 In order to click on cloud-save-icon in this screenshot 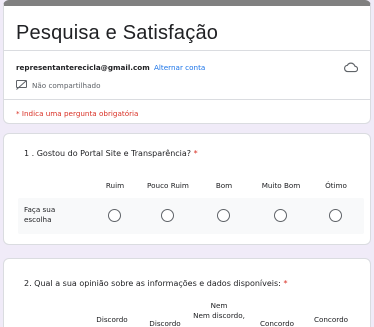, I will do `click(351, 67)`.